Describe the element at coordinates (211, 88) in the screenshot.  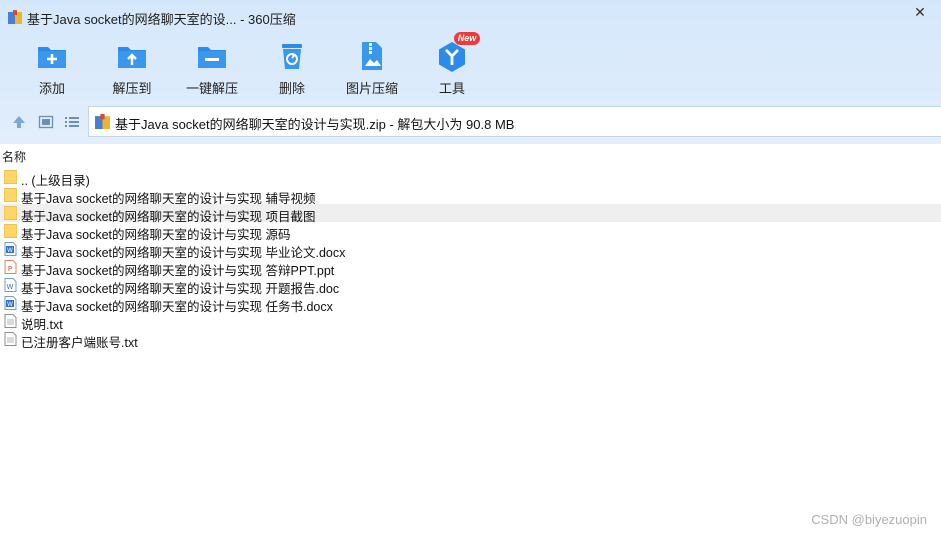
I see `one-click-extract-label: 一键解压` at that location.